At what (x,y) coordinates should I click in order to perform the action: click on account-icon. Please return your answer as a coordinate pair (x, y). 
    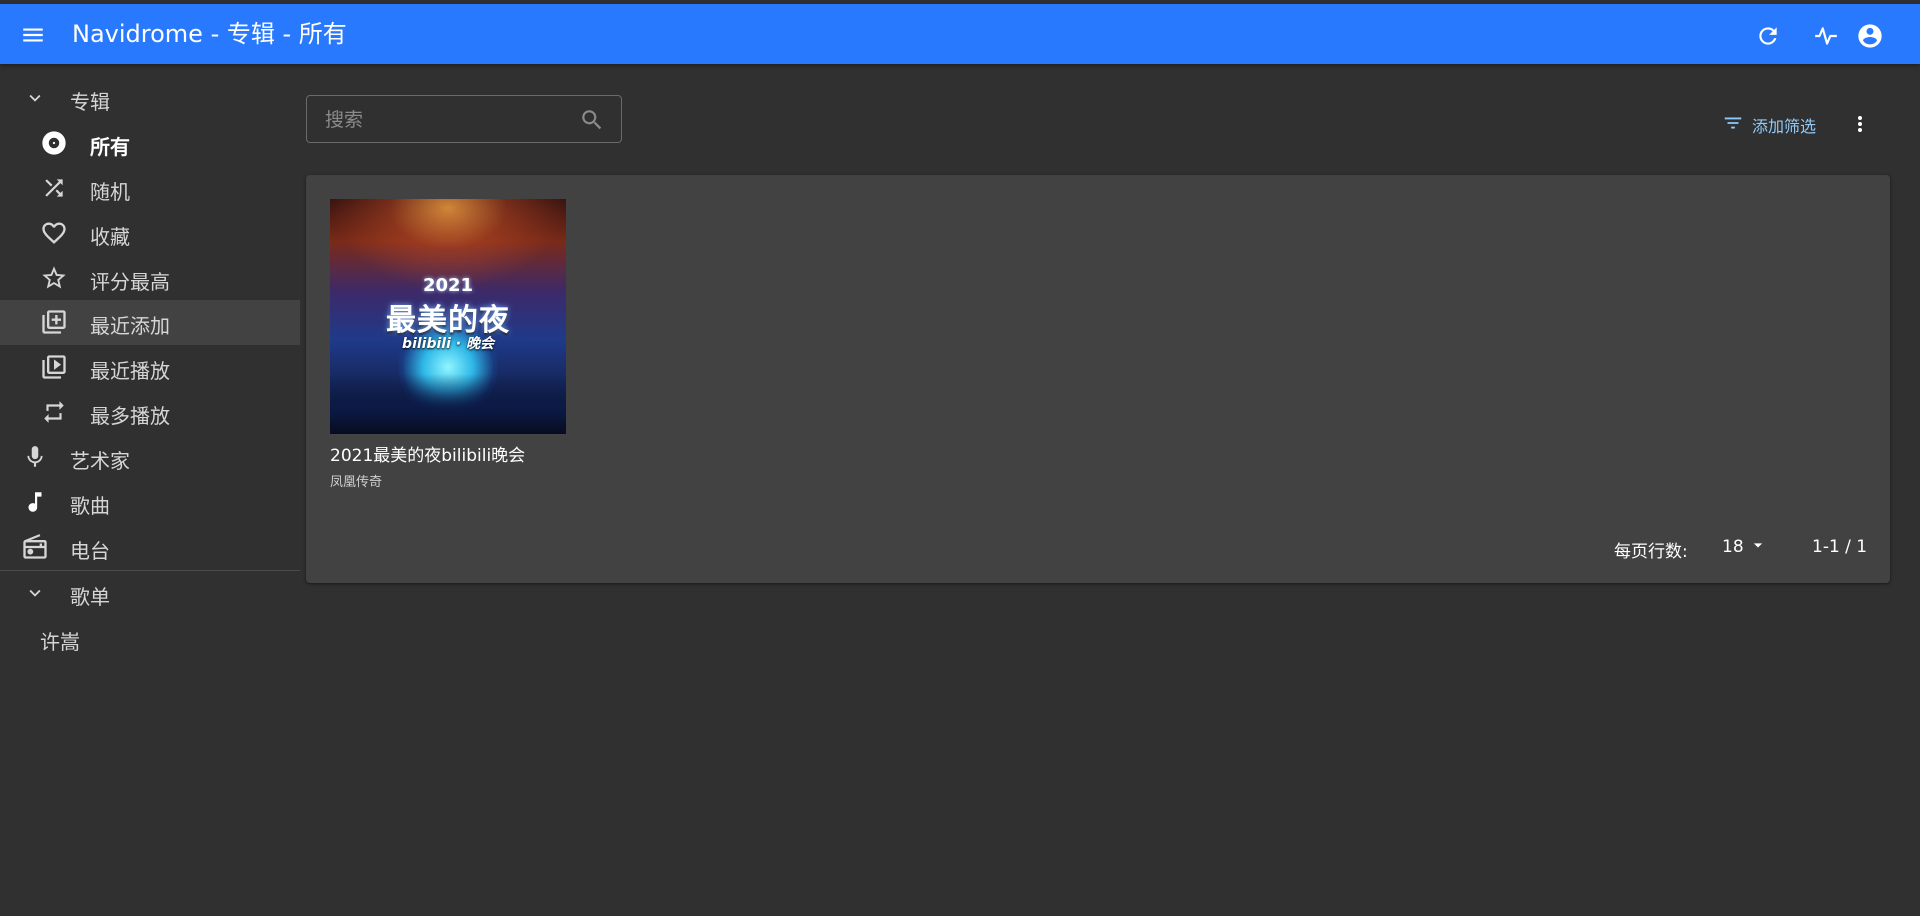
    Looking at the image, I should click on (1870, 36).